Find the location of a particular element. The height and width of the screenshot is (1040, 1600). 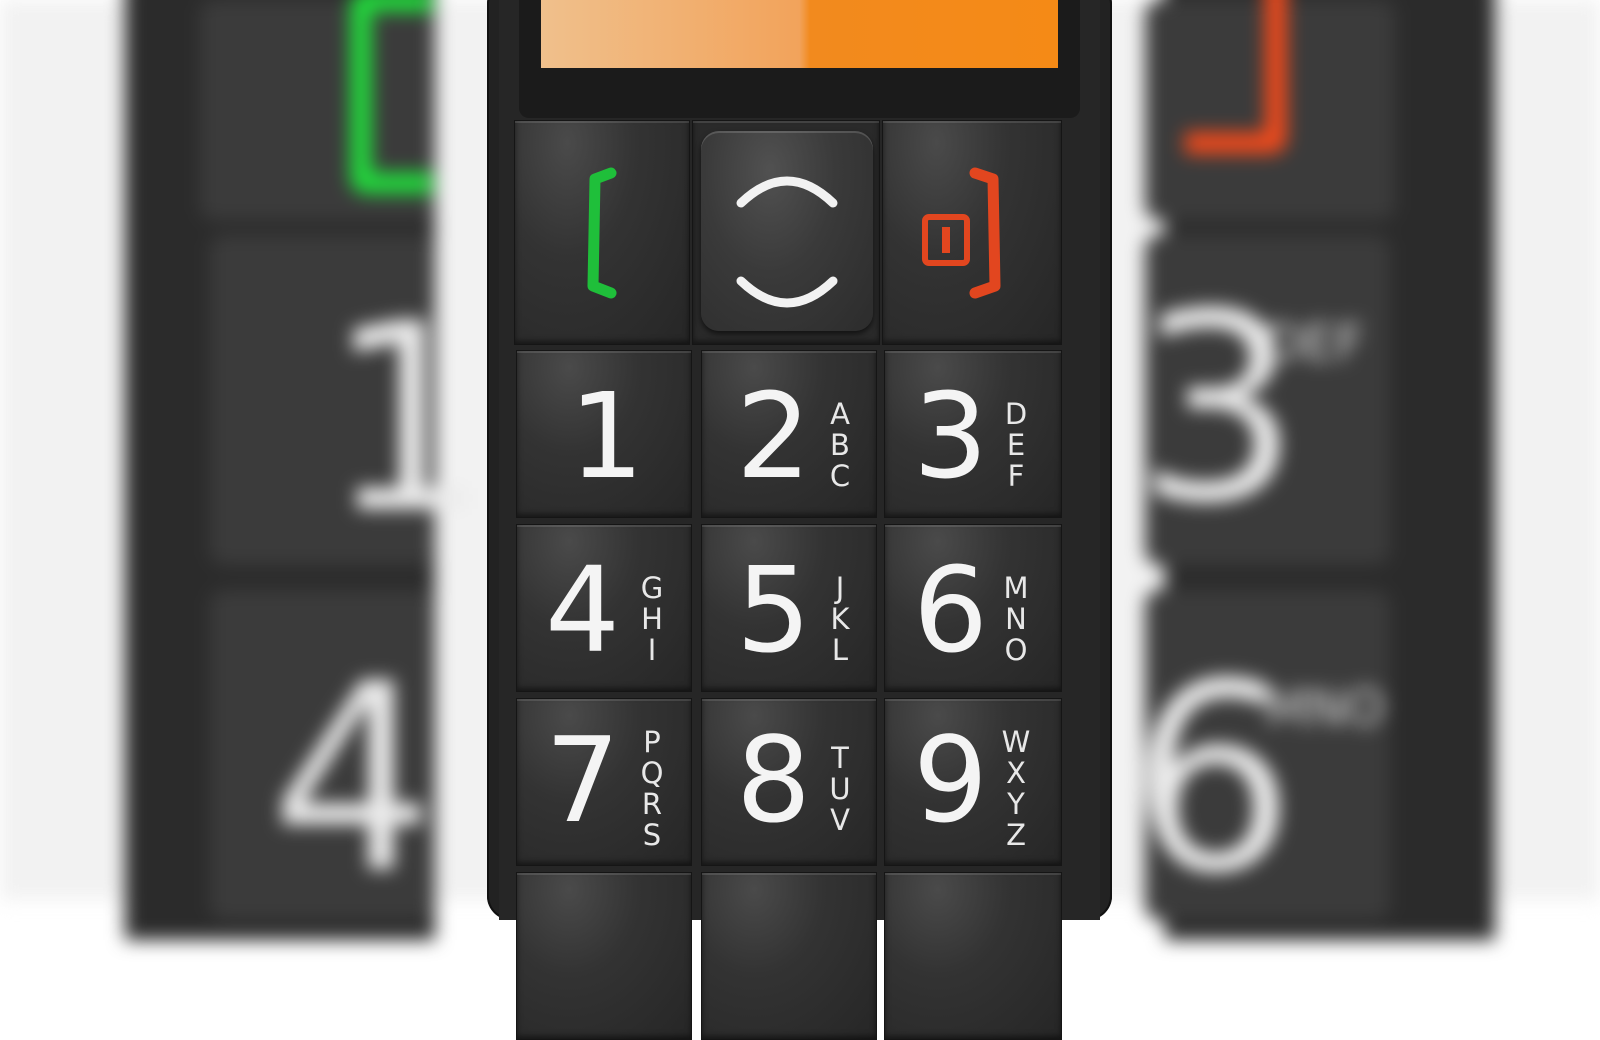

key-digit: 5 is located at coordinates (774, 610).